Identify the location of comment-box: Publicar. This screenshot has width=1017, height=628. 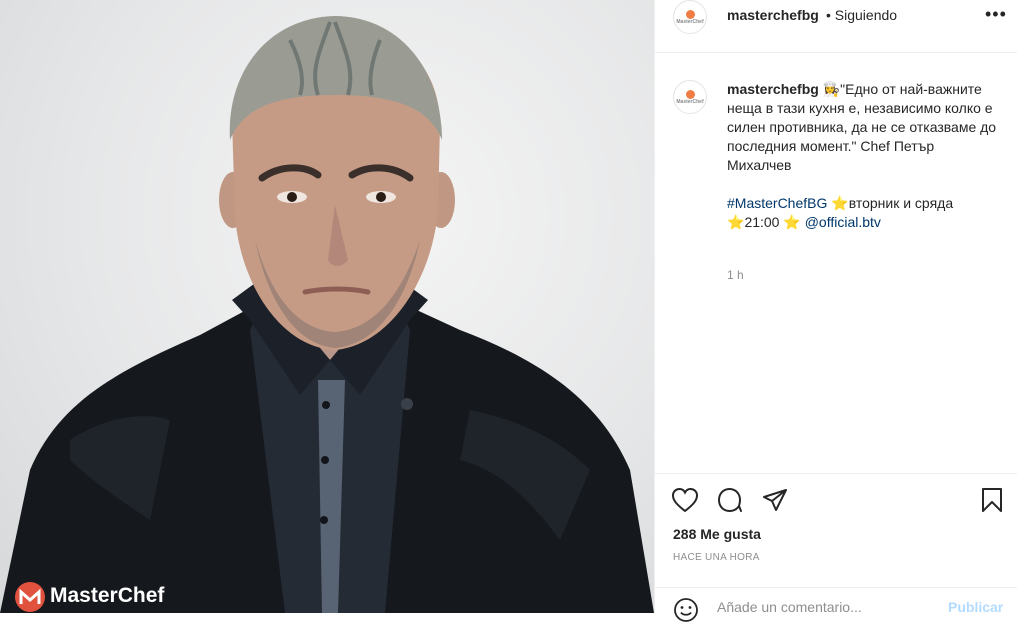
(836, 607).